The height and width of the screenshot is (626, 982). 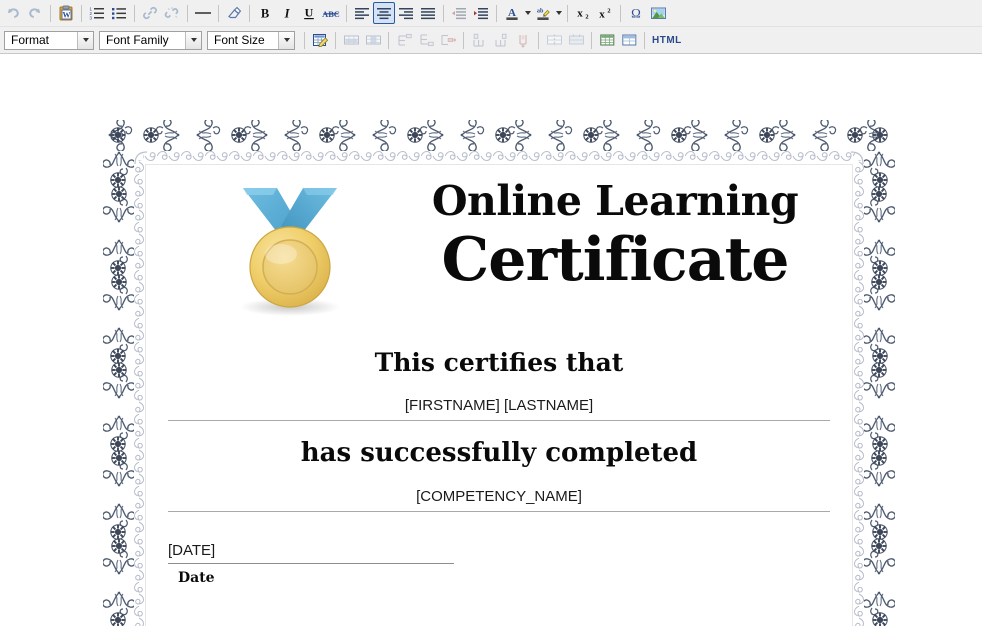 I want to click on table-cell-properties-icon, so click(x=373, y=40).